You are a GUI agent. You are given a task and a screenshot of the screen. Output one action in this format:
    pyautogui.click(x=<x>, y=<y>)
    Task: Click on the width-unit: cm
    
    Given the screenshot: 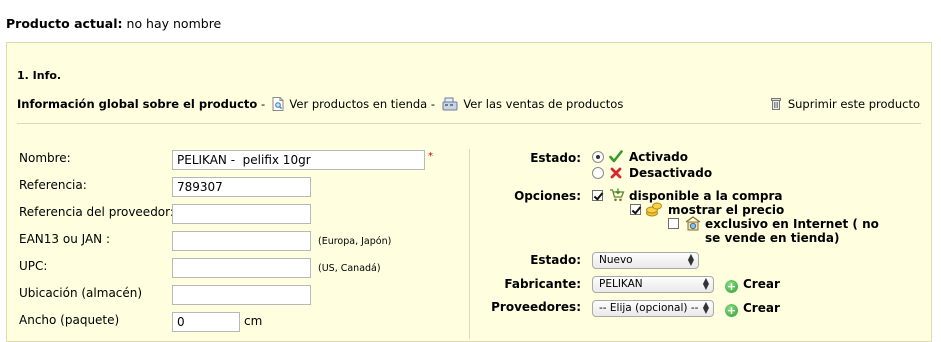 What is the action you would take?
    pyautogui.click(x=253, y=321)
    